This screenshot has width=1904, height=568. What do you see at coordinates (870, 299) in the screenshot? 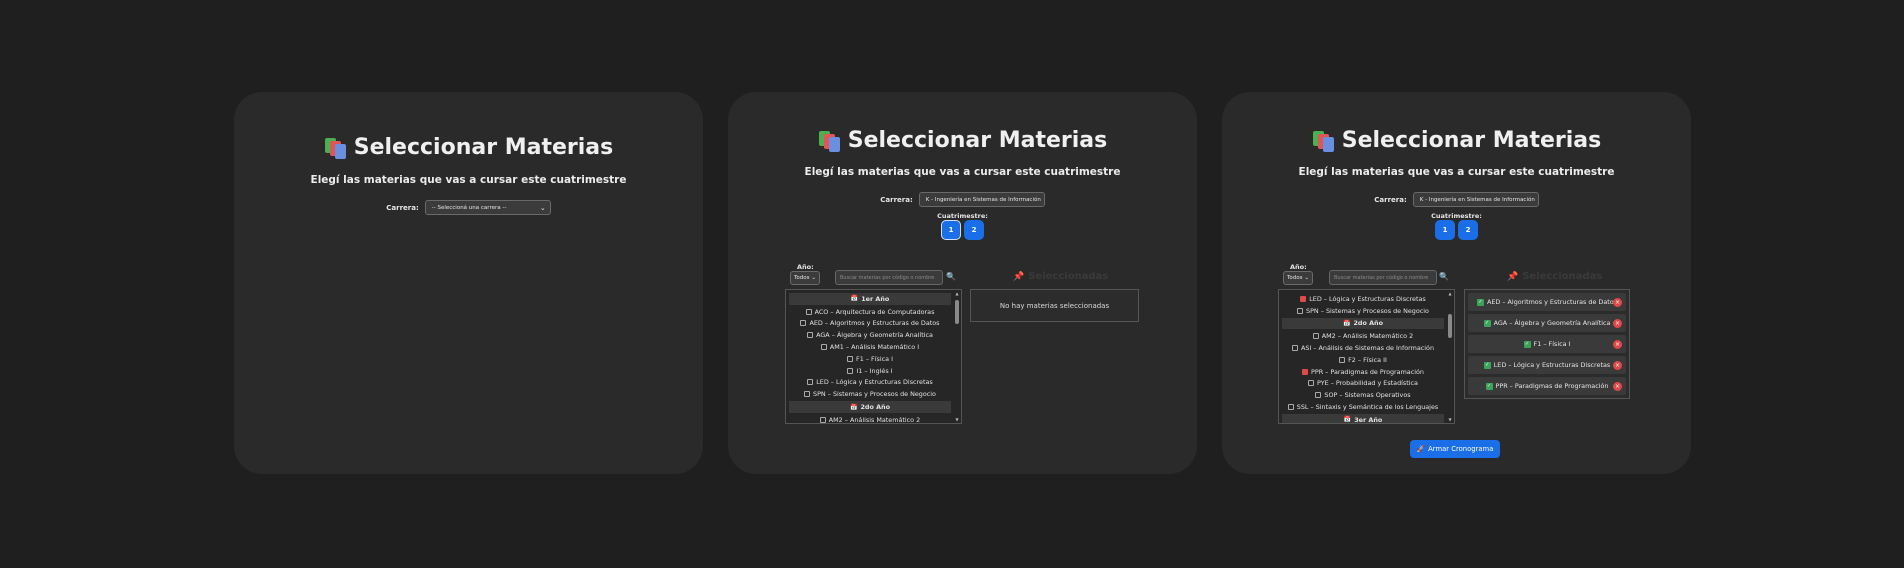
I see `year-header: 📅 1er Año` at bounding box center [870, 299].